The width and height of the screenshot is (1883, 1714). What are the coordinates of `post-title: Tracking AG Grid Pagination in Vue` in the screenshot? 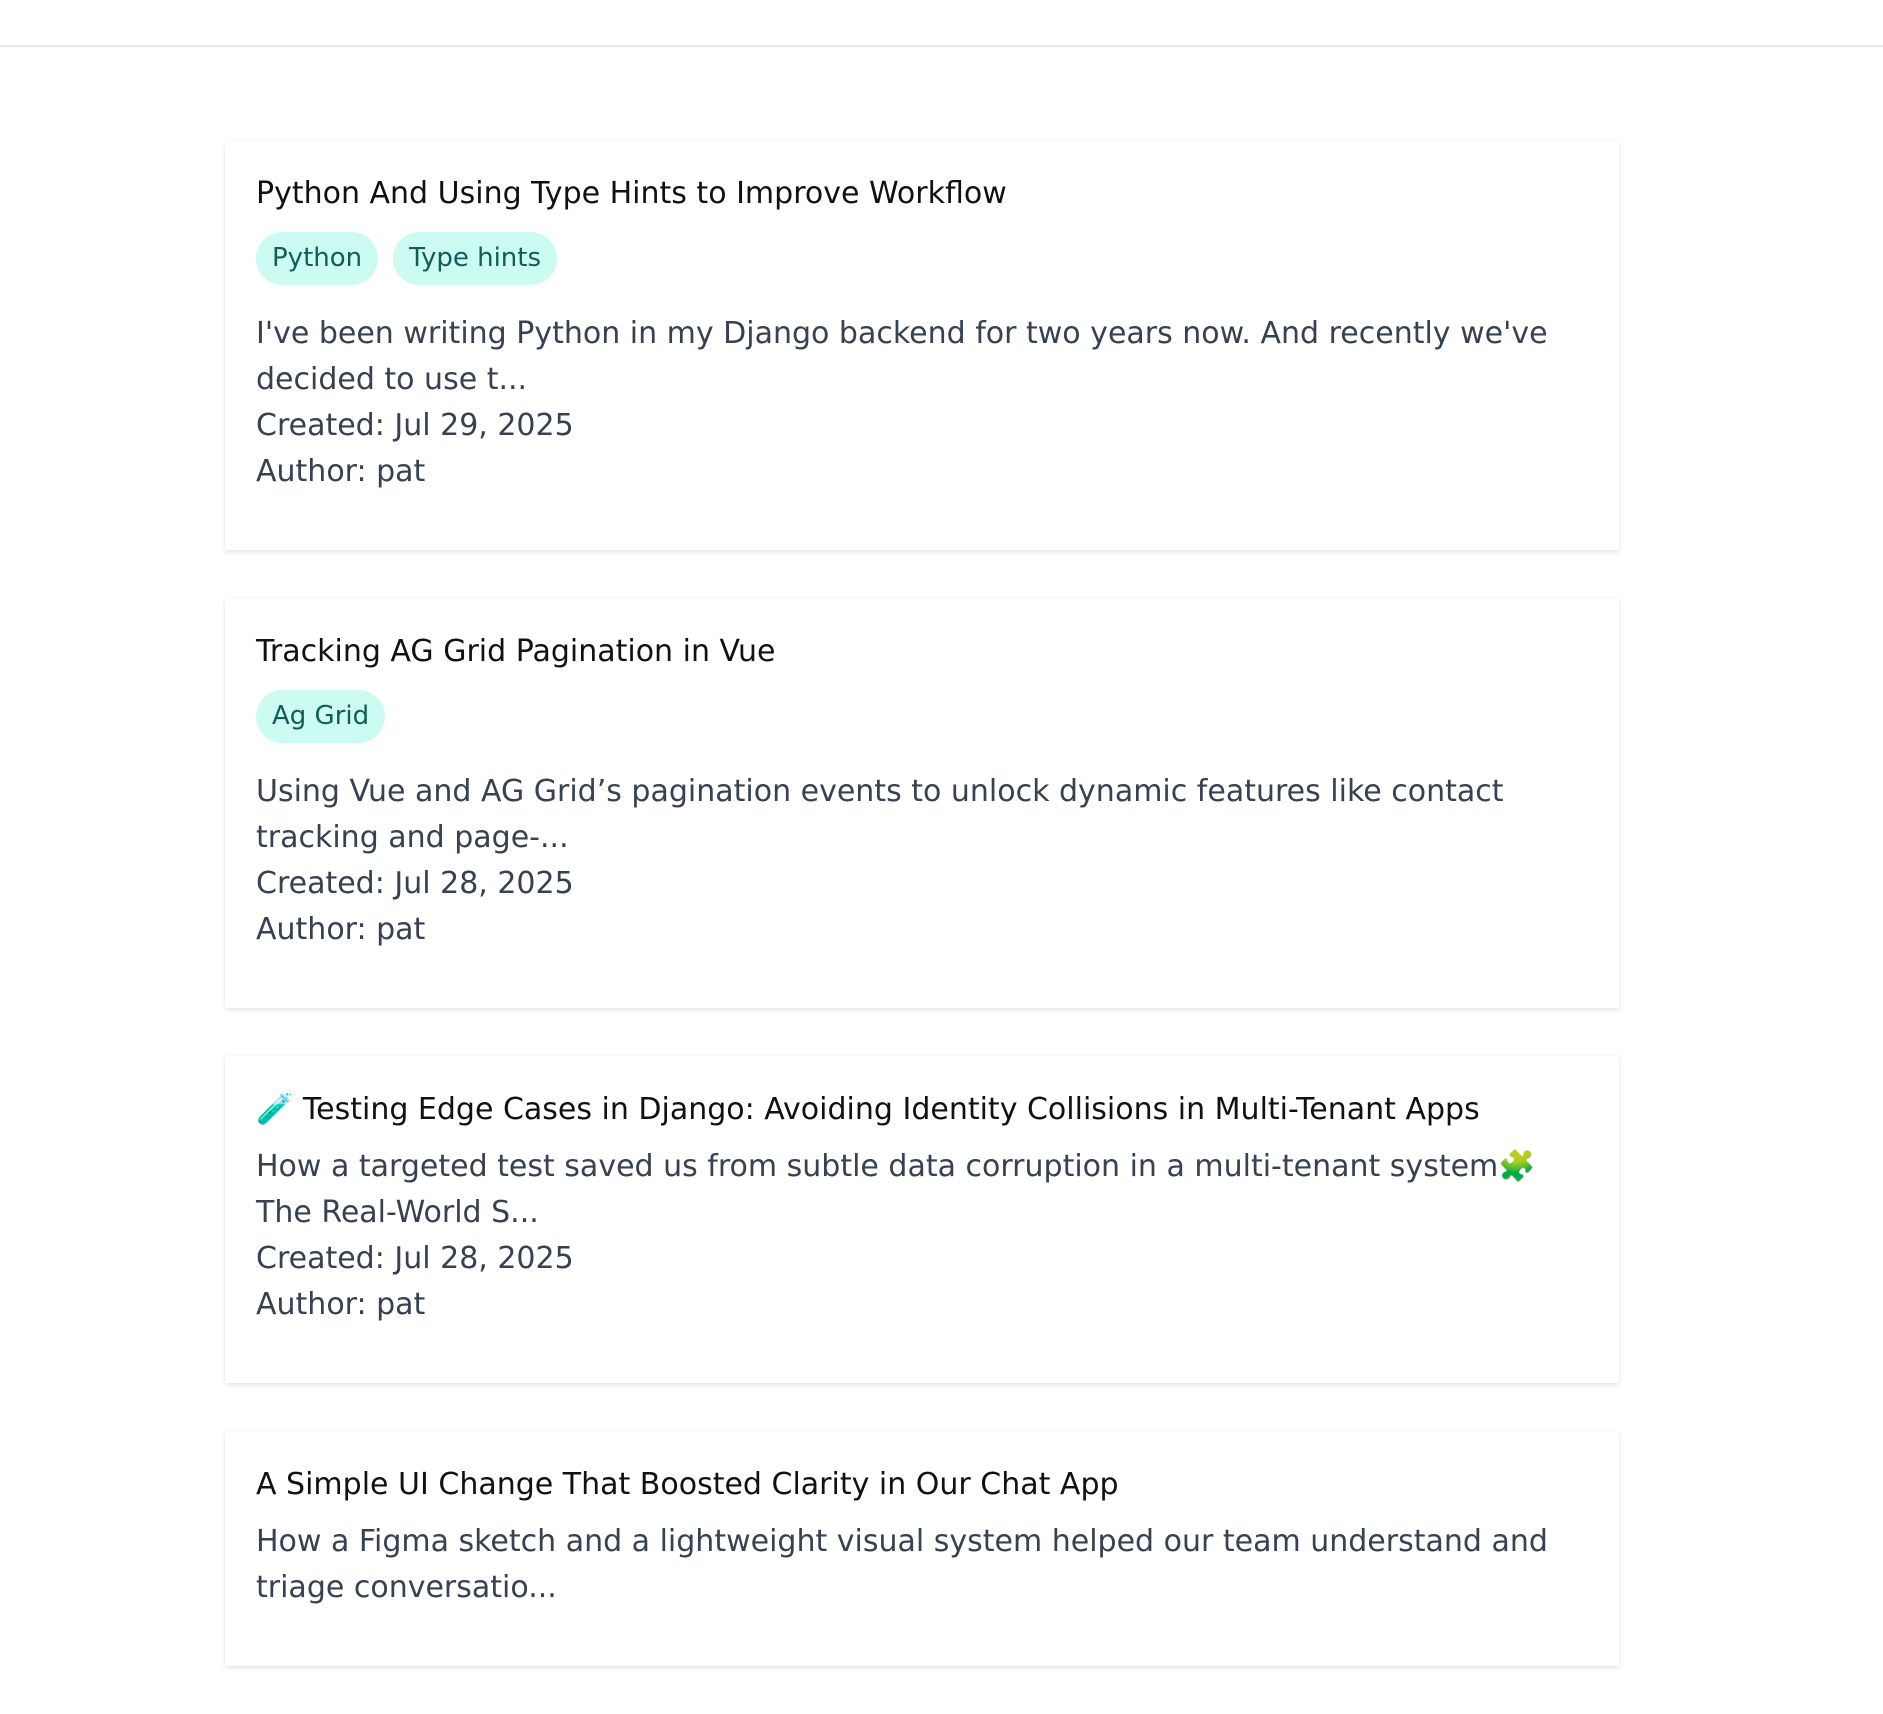 It's located at (922, 652).